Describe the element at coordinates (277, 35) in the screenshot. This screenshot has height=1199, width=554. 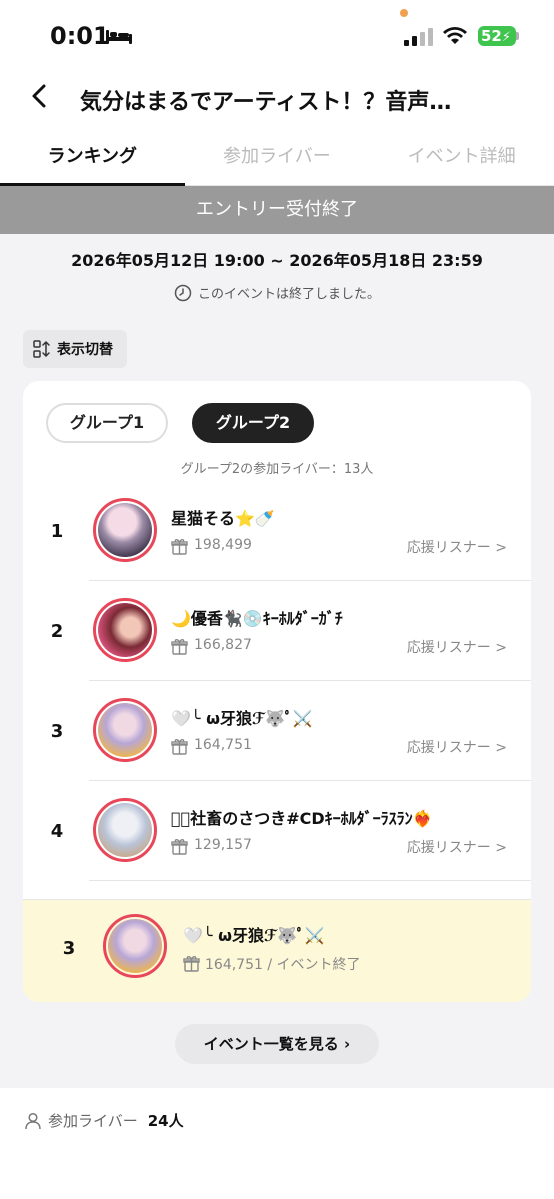
I see `status-bar: 0:01 52⚡` at that location.